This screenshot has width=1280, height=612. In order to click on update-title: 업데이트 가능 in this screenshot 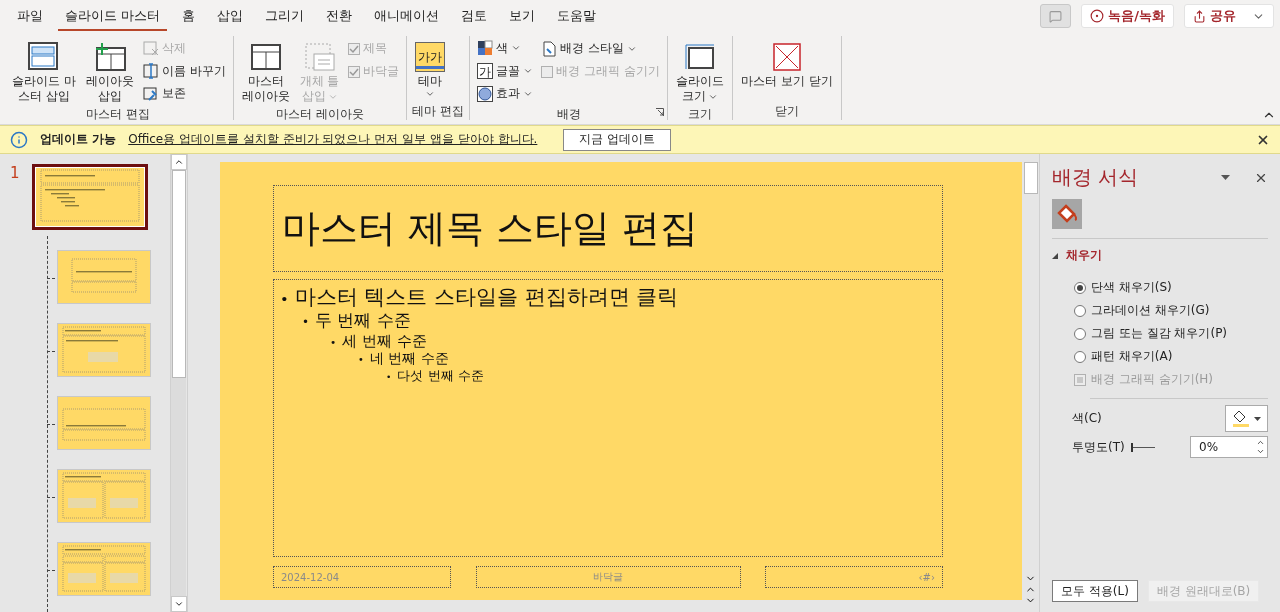, I will do `click(78, 139)`.